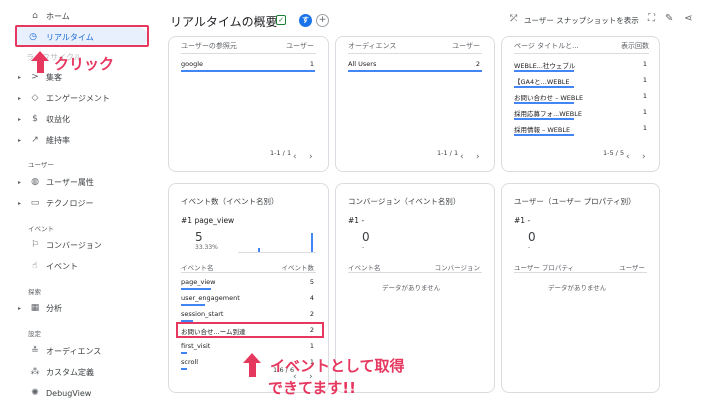  I want to click on share-icon: ⋖, so click(688, 18).